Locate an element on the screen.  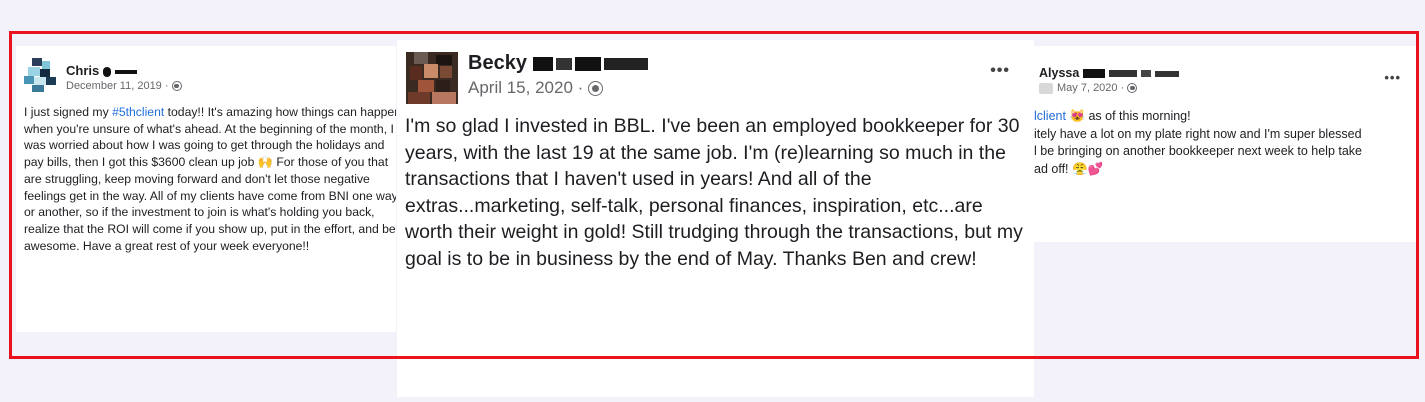
author-name: Becky is located at coordinates (558, 63).